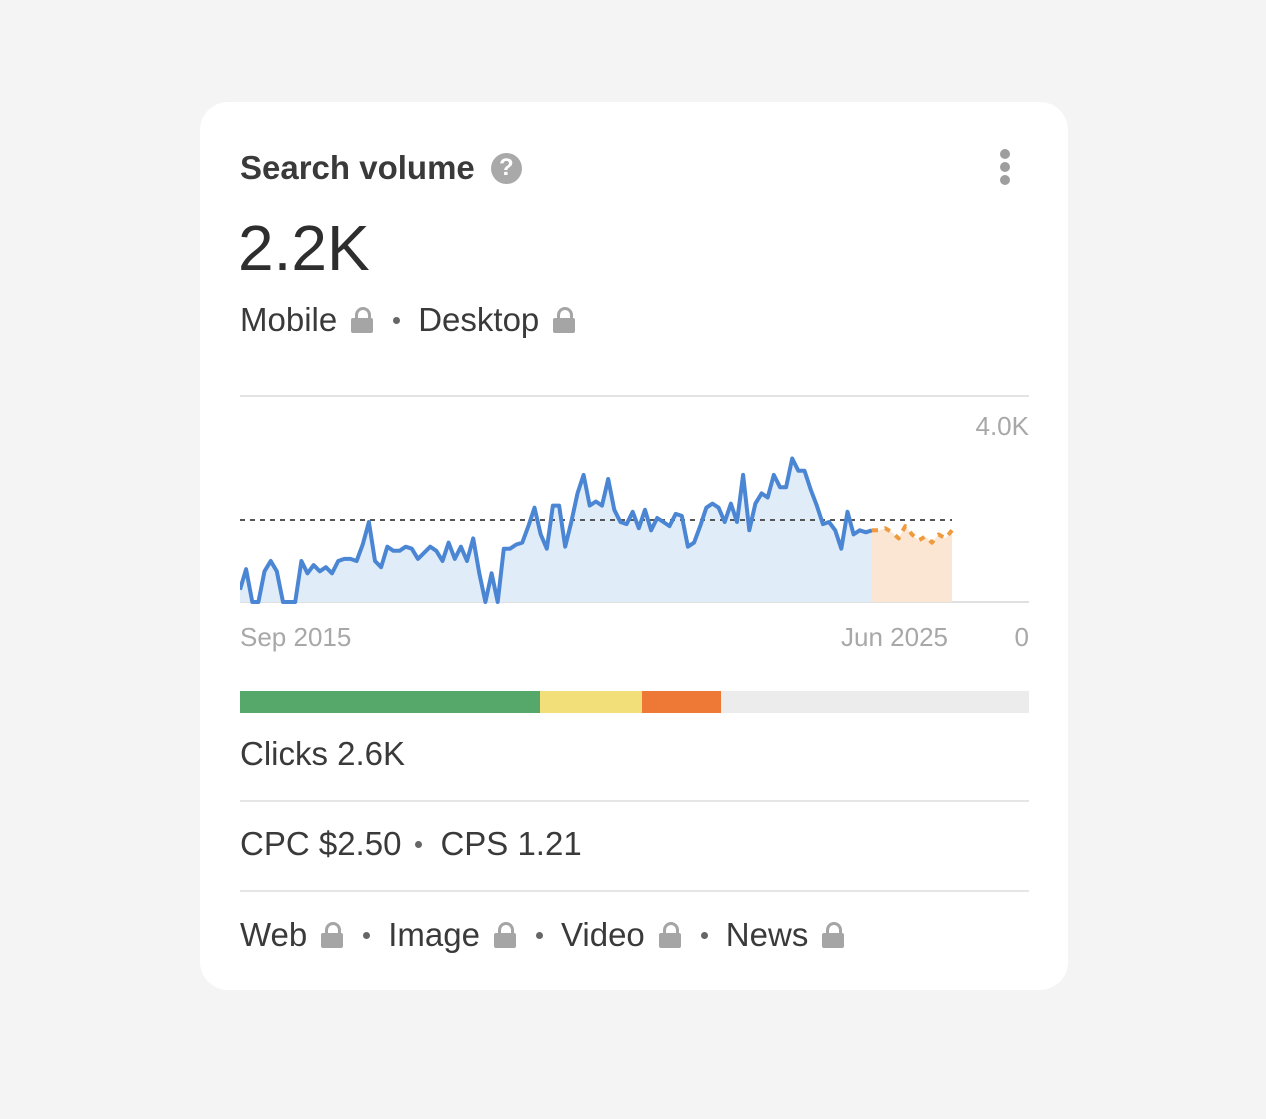 Image resolution: width=1266 pixels, height=1119 pixels. I want to click on search-type-news: News, so click(767, 934).